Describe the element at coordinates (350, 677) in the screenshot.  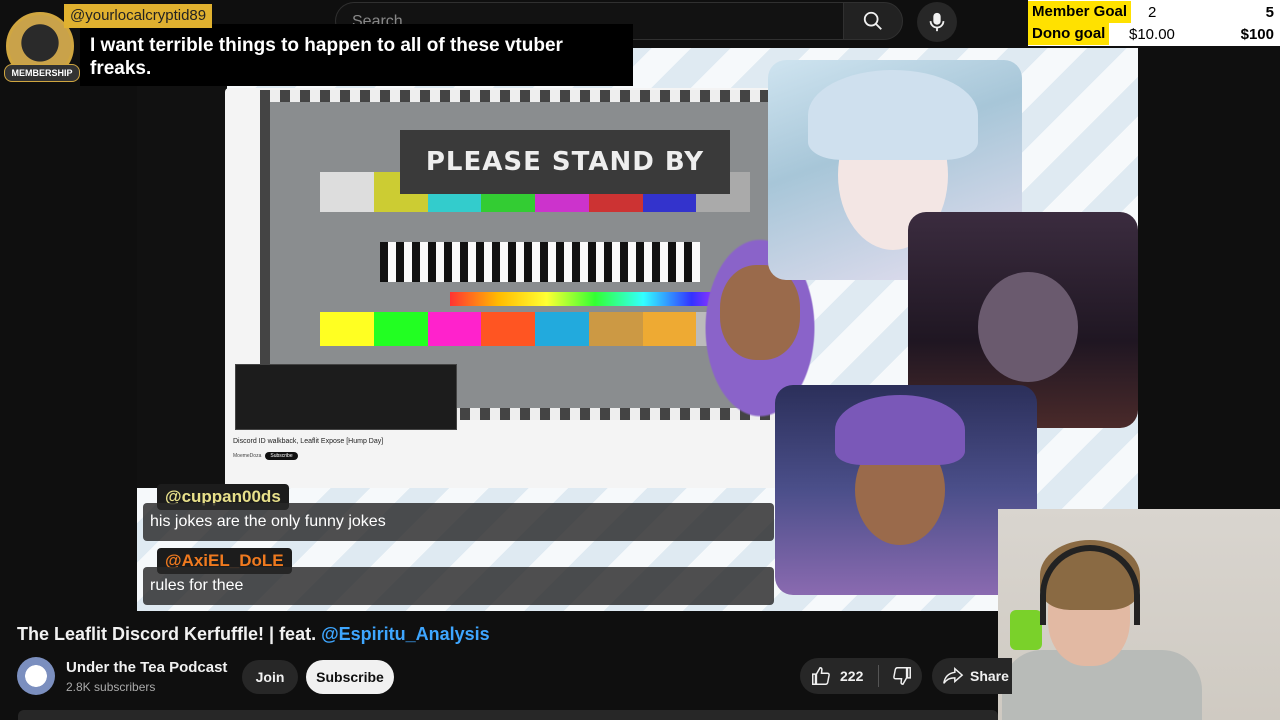
I see `subscribe-button: Subscribe` at that location.